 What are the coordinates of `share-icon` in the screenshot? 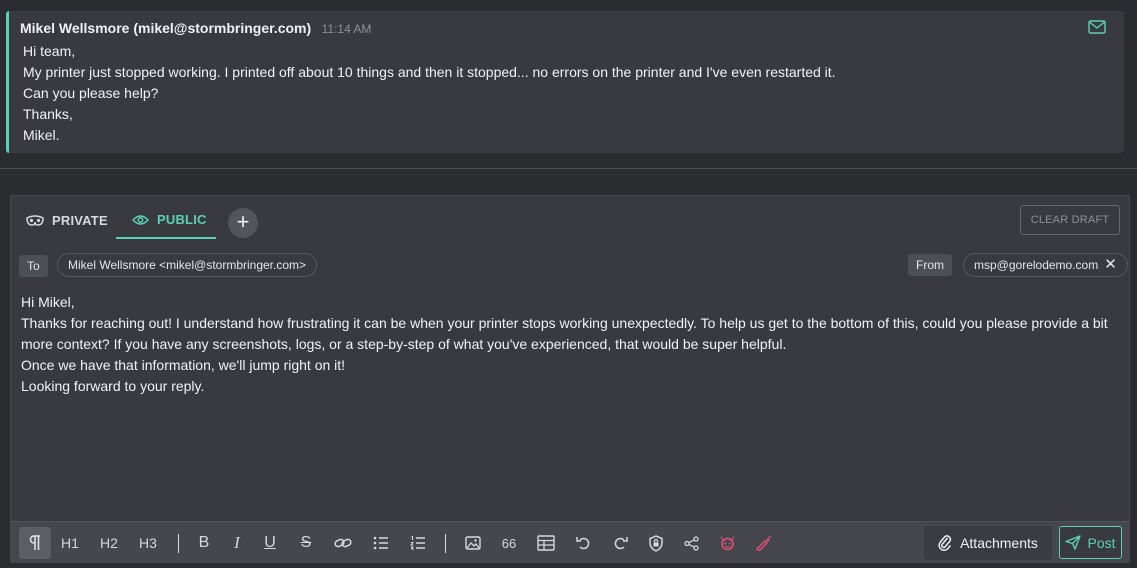 It's located at (691, 543).